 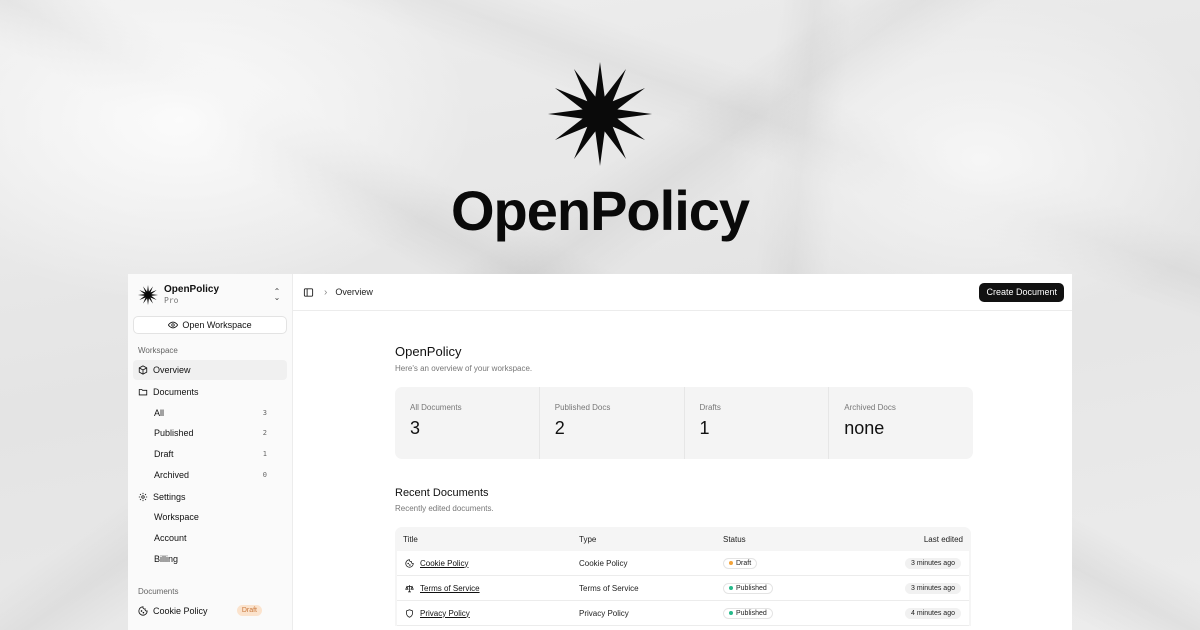 I want to click on open-workspace-button: Open Workspace, so click(x=210, y=325).